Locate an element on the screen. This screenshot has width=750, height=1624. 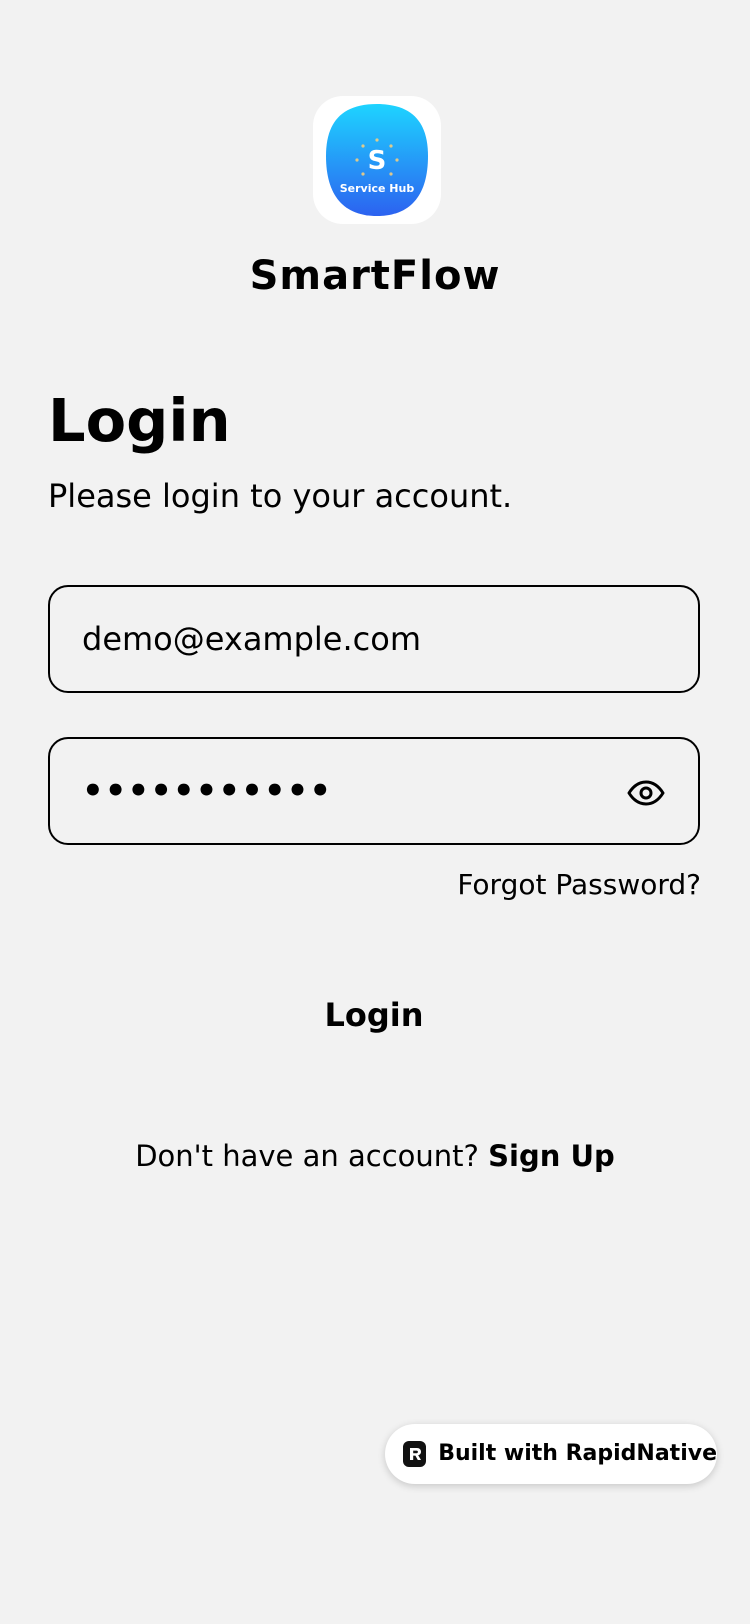
service-hub-logo-icon: S Service Hub is located at coordinates (377, 160).